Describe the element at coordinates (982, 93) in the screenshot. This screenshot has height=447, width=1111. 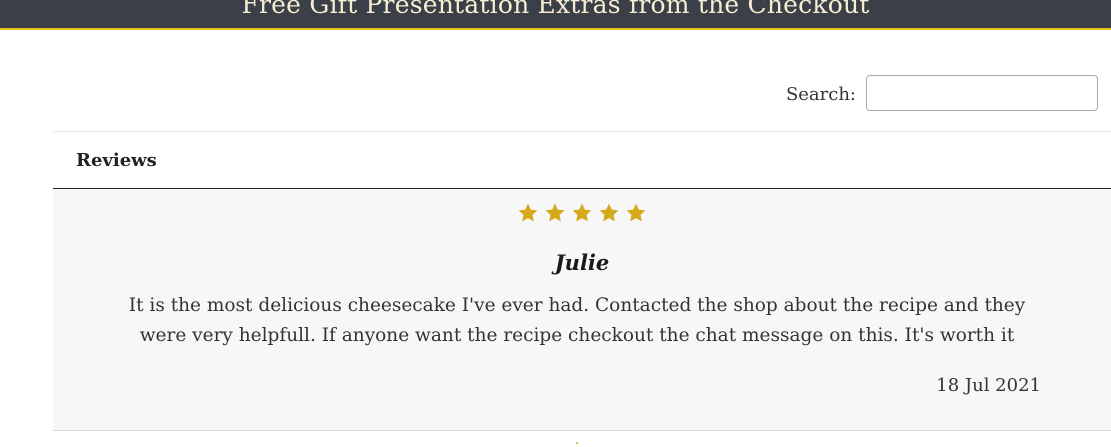
I see `search-input` at that location.